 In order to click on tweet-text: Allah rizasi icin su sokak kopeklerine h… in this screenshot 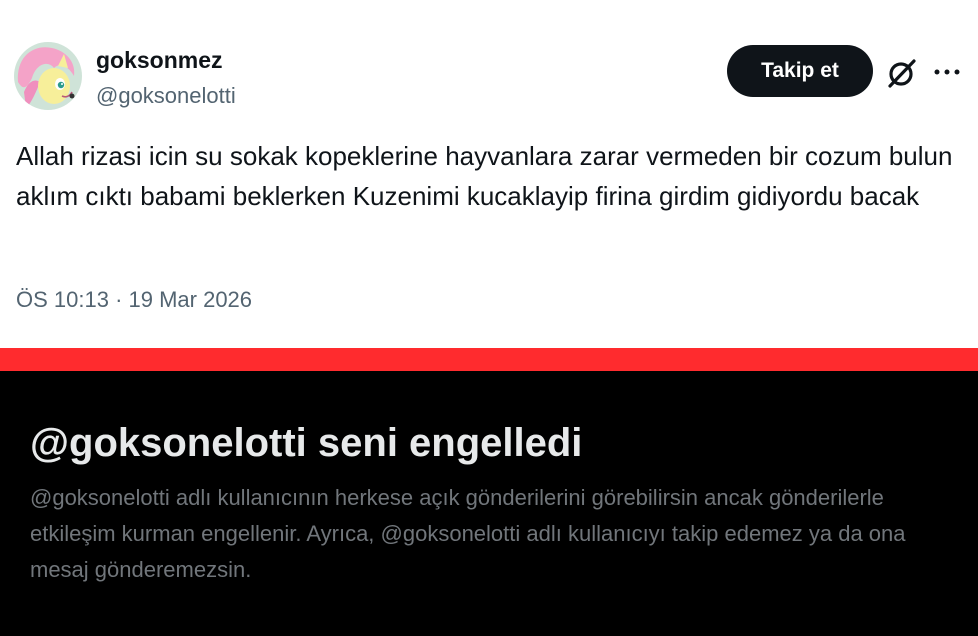, I will do `click(484, 176)`.